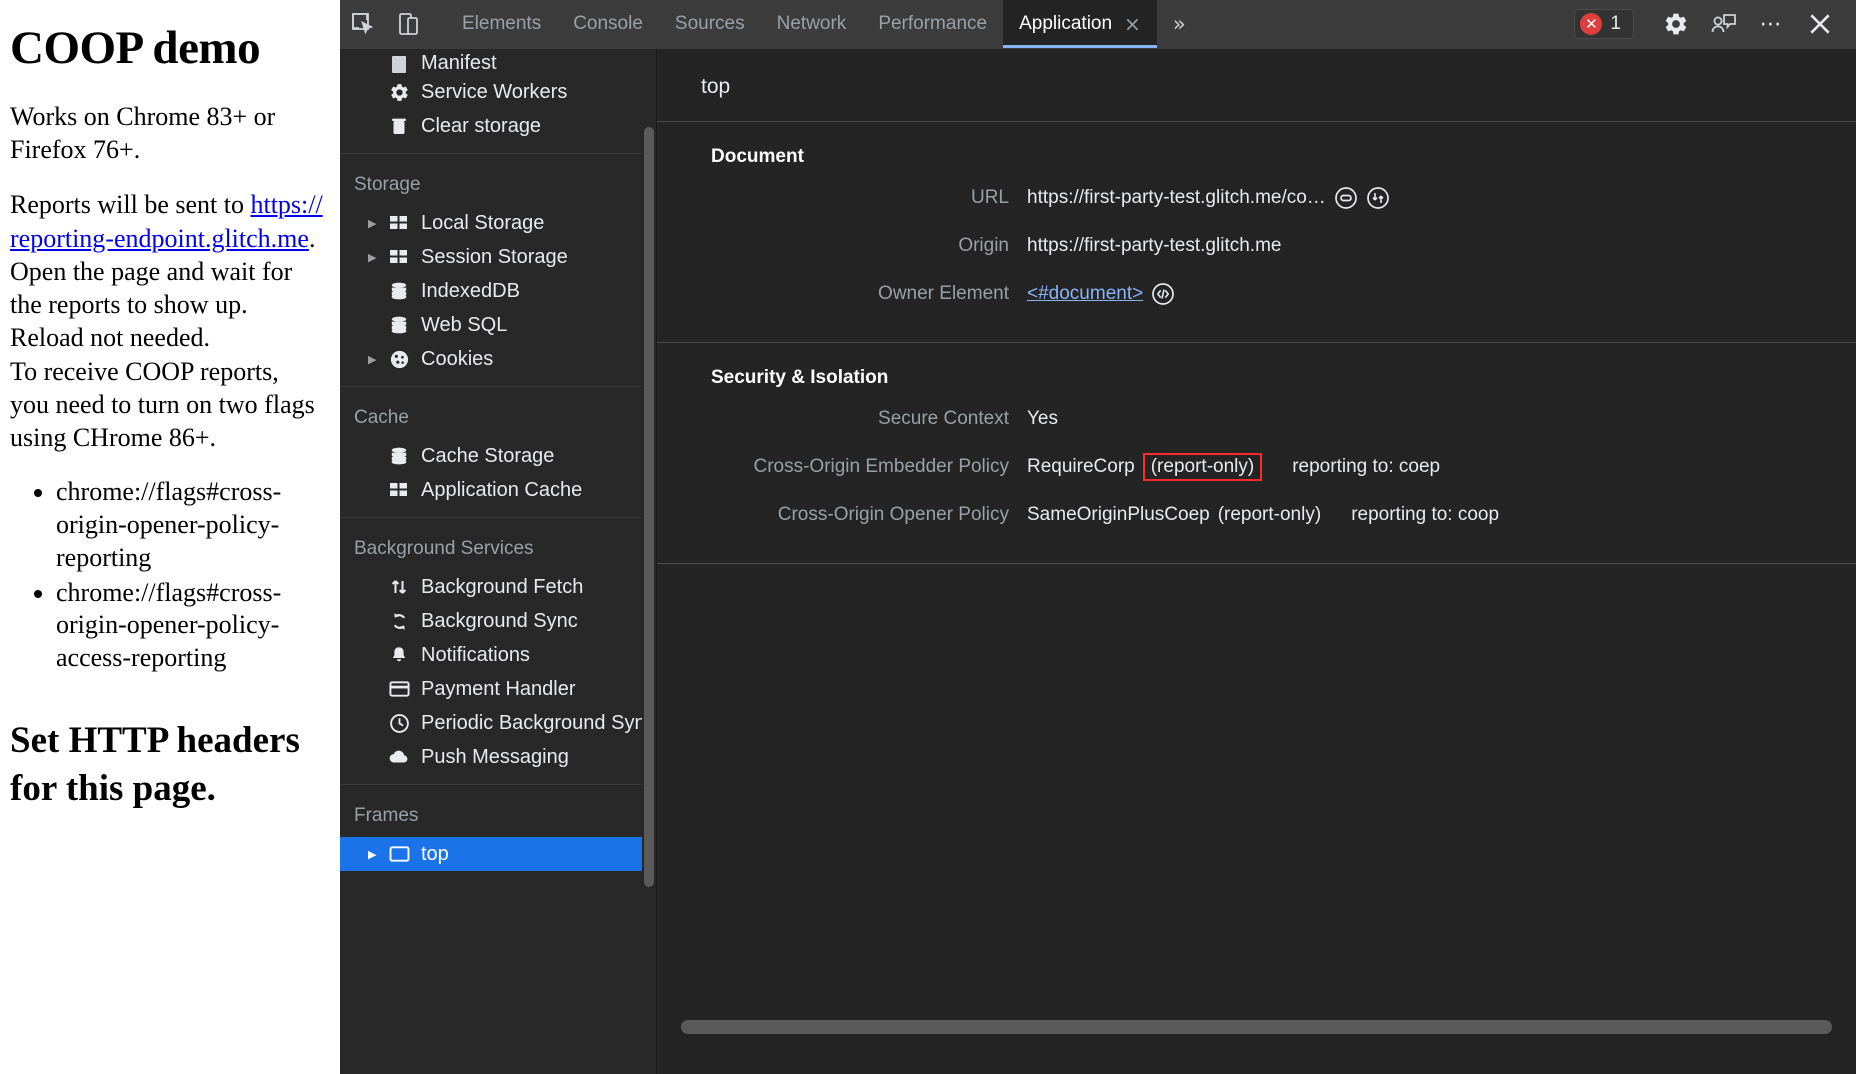 The width and height of the screenshot is (1856, 1074). What do you see at coordinates (498, 92) in the screenshot?
I see `sidebar-item-service-workers: ▶ Service Workers` at bounding box center [498, 92].